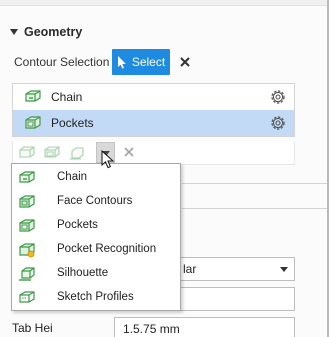 This screenshot has height=337, width=329. What do you see at coordinates (153, 123) in the screenshot?
I see `list-item-selected: Pockets` at bounding box center [153, 123].